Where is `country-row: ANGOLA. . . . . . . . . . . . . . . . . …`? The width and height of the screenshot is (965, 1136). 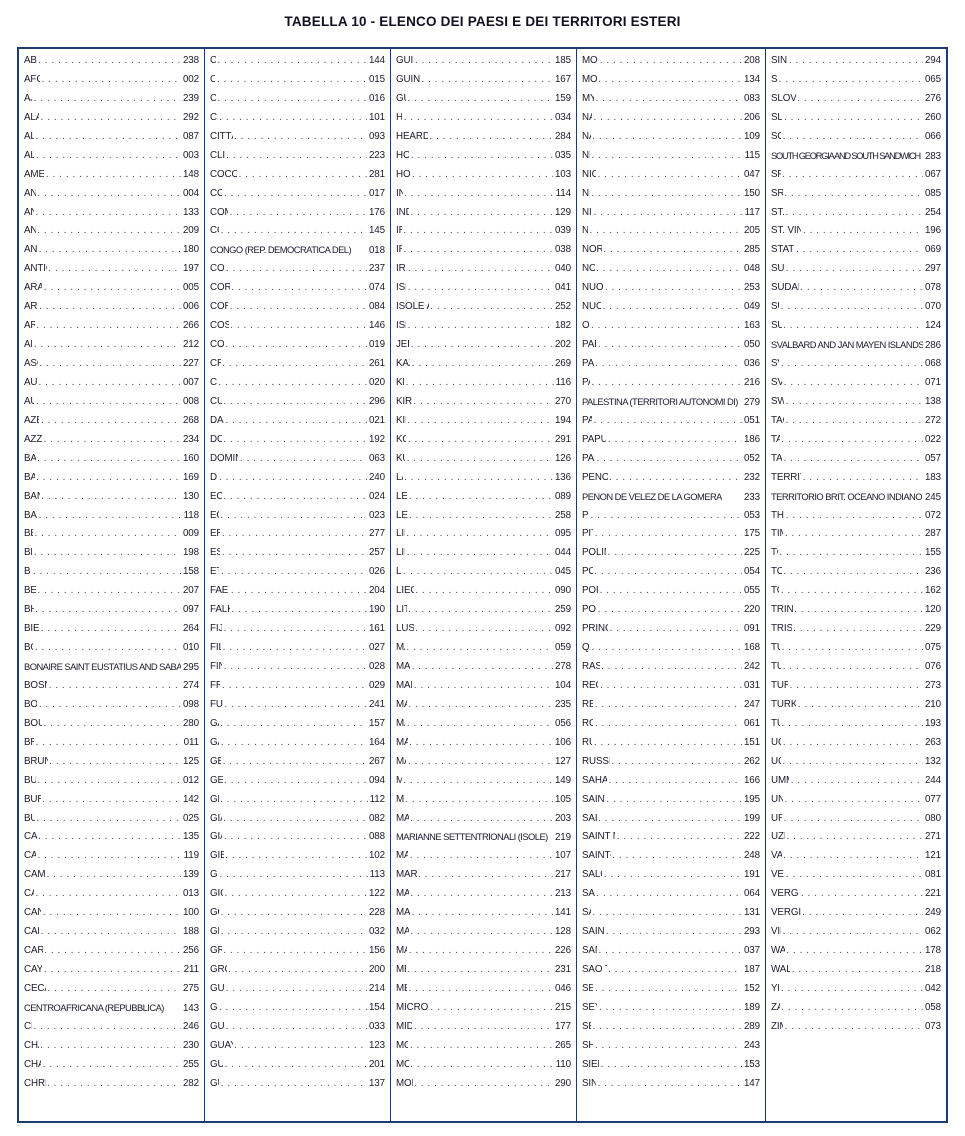 country-row: ANGOLA. . . . . . . . . . . . . . . . . … is located at coordinates (111, 213).